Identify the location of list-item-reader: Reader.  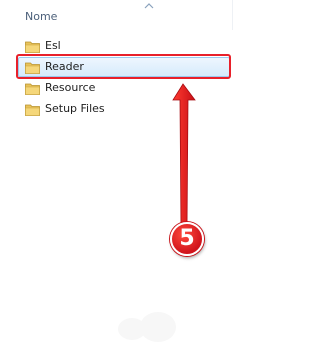
(124, 67).